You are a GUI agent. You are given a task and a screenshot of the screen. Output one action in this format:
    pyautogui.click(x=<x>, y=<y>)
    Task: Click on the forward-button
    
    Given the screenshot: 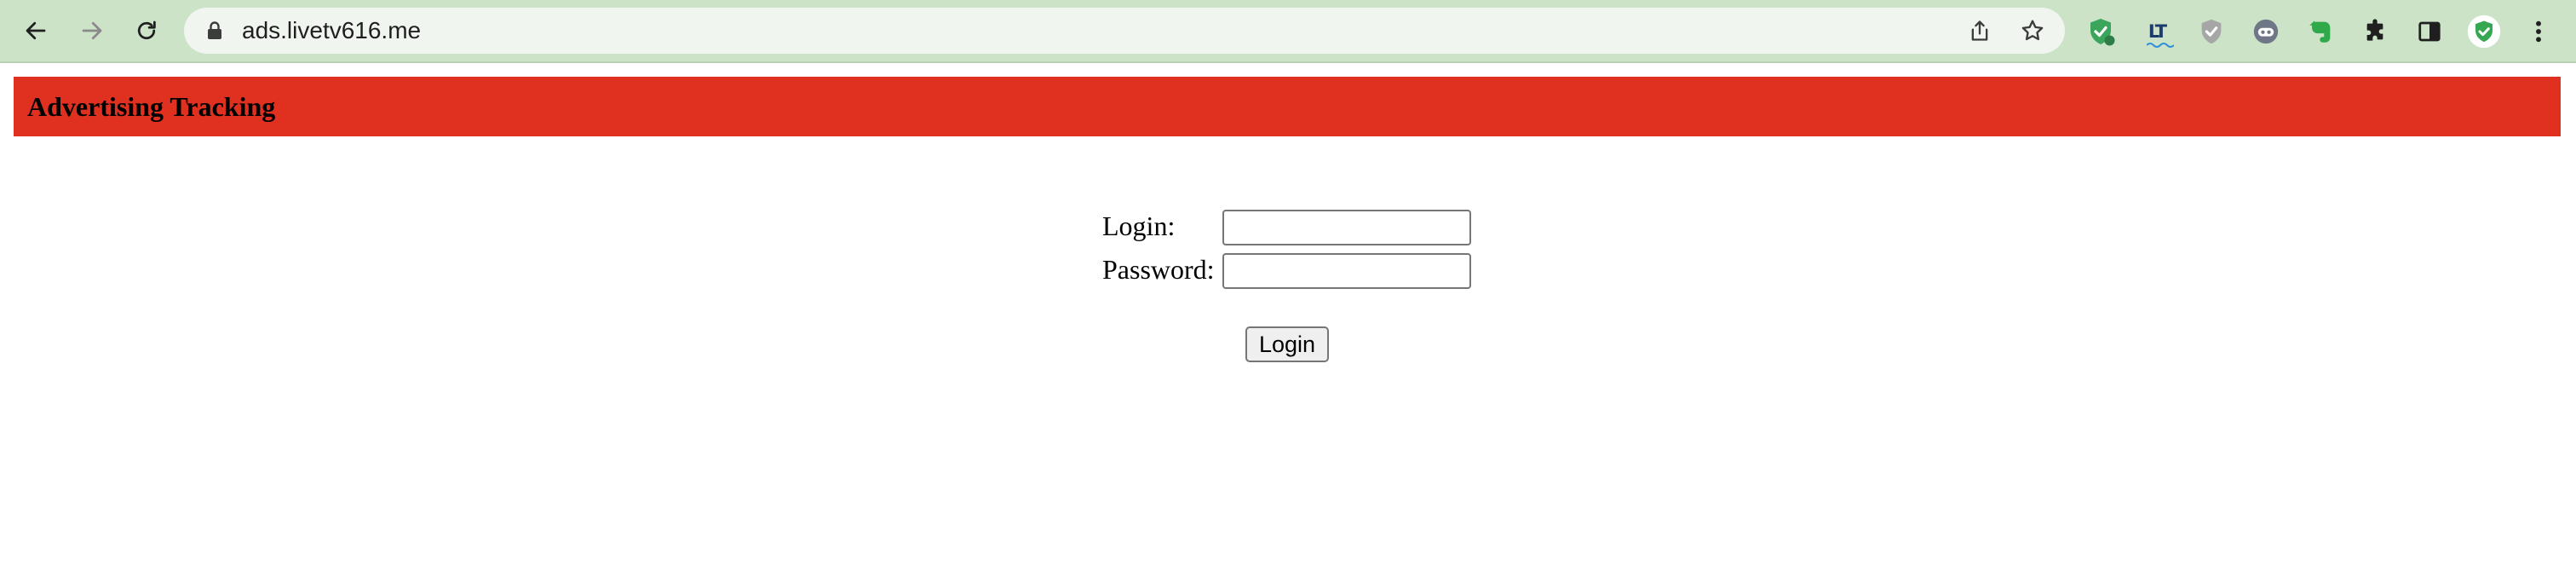 What is the action you would take?
    pyautogui.click(x=92, y=30)
    